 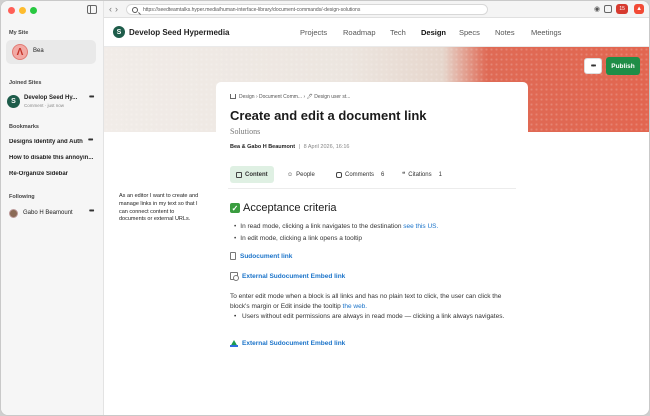 What do you see at coordinates (262, 147) in the screenshot?
I see `document-authors: Bea & Gabo H Beaumont` at bounding box center [262, 147].